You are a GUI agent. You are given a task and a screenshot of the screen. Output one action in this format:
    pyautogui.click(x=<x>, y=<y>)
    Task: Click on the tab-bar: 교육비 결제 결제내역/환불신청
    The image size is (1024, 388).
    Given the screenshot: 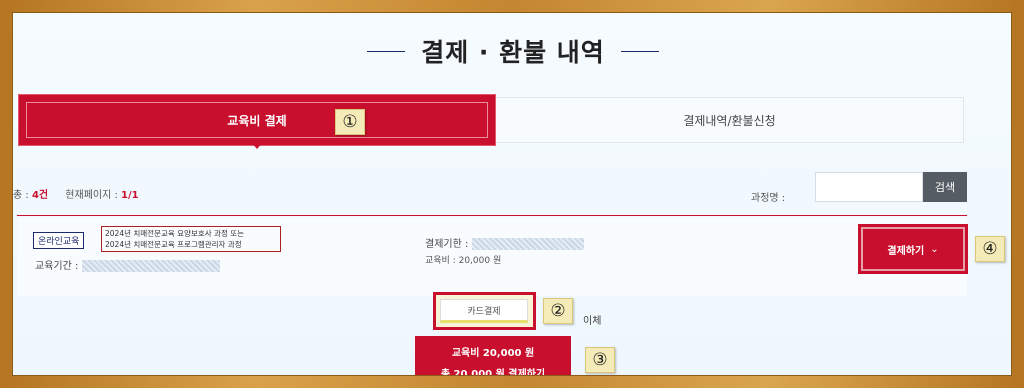 What is the action you would take?
    pyautogui.click(x=491, y=121)
    